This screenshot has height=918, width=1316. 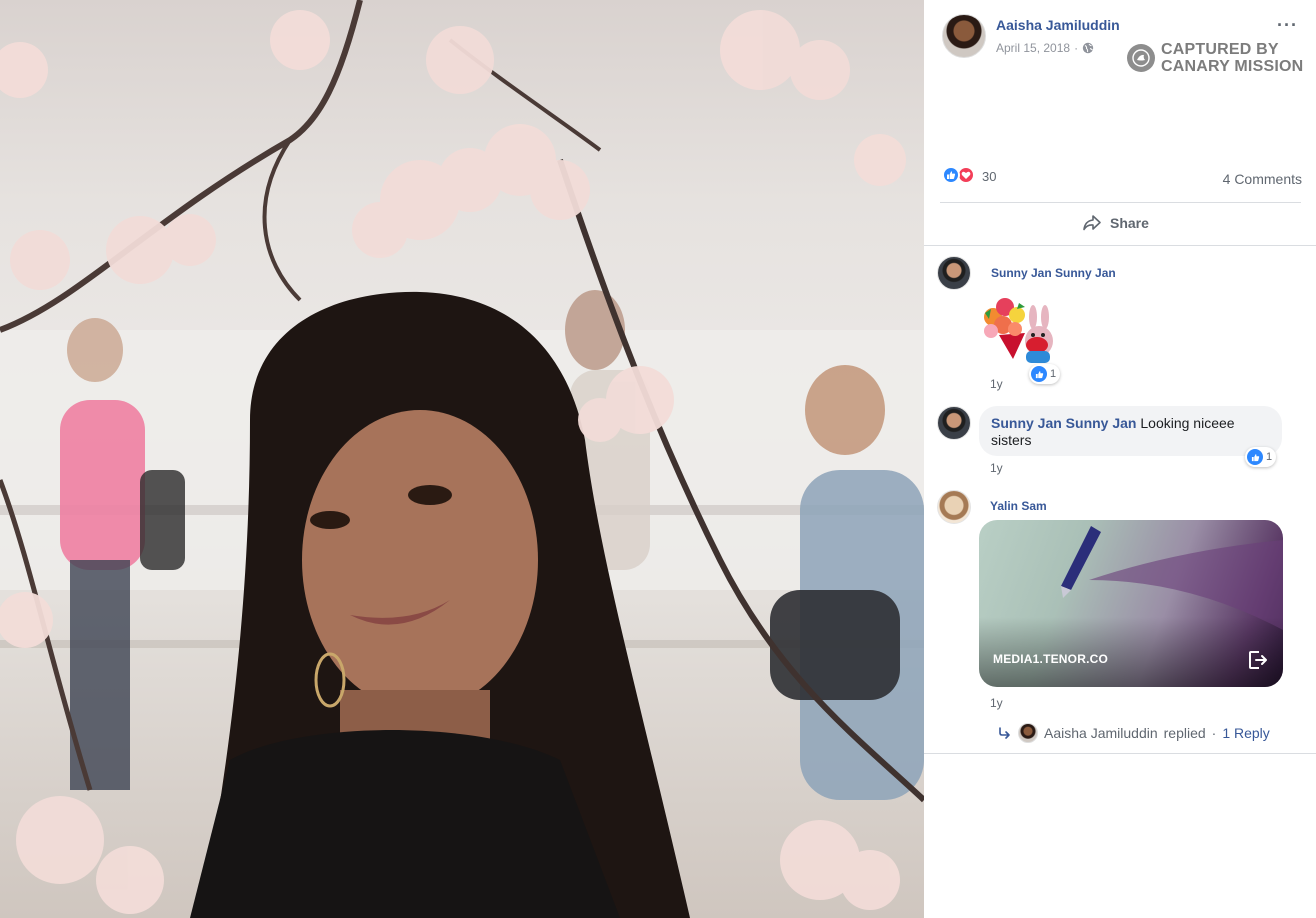 What do you see at coordinates (1245, 733) in the screenshot?
I see `view-replies-link: 1 Reply` at bounding box center [1245, 733].